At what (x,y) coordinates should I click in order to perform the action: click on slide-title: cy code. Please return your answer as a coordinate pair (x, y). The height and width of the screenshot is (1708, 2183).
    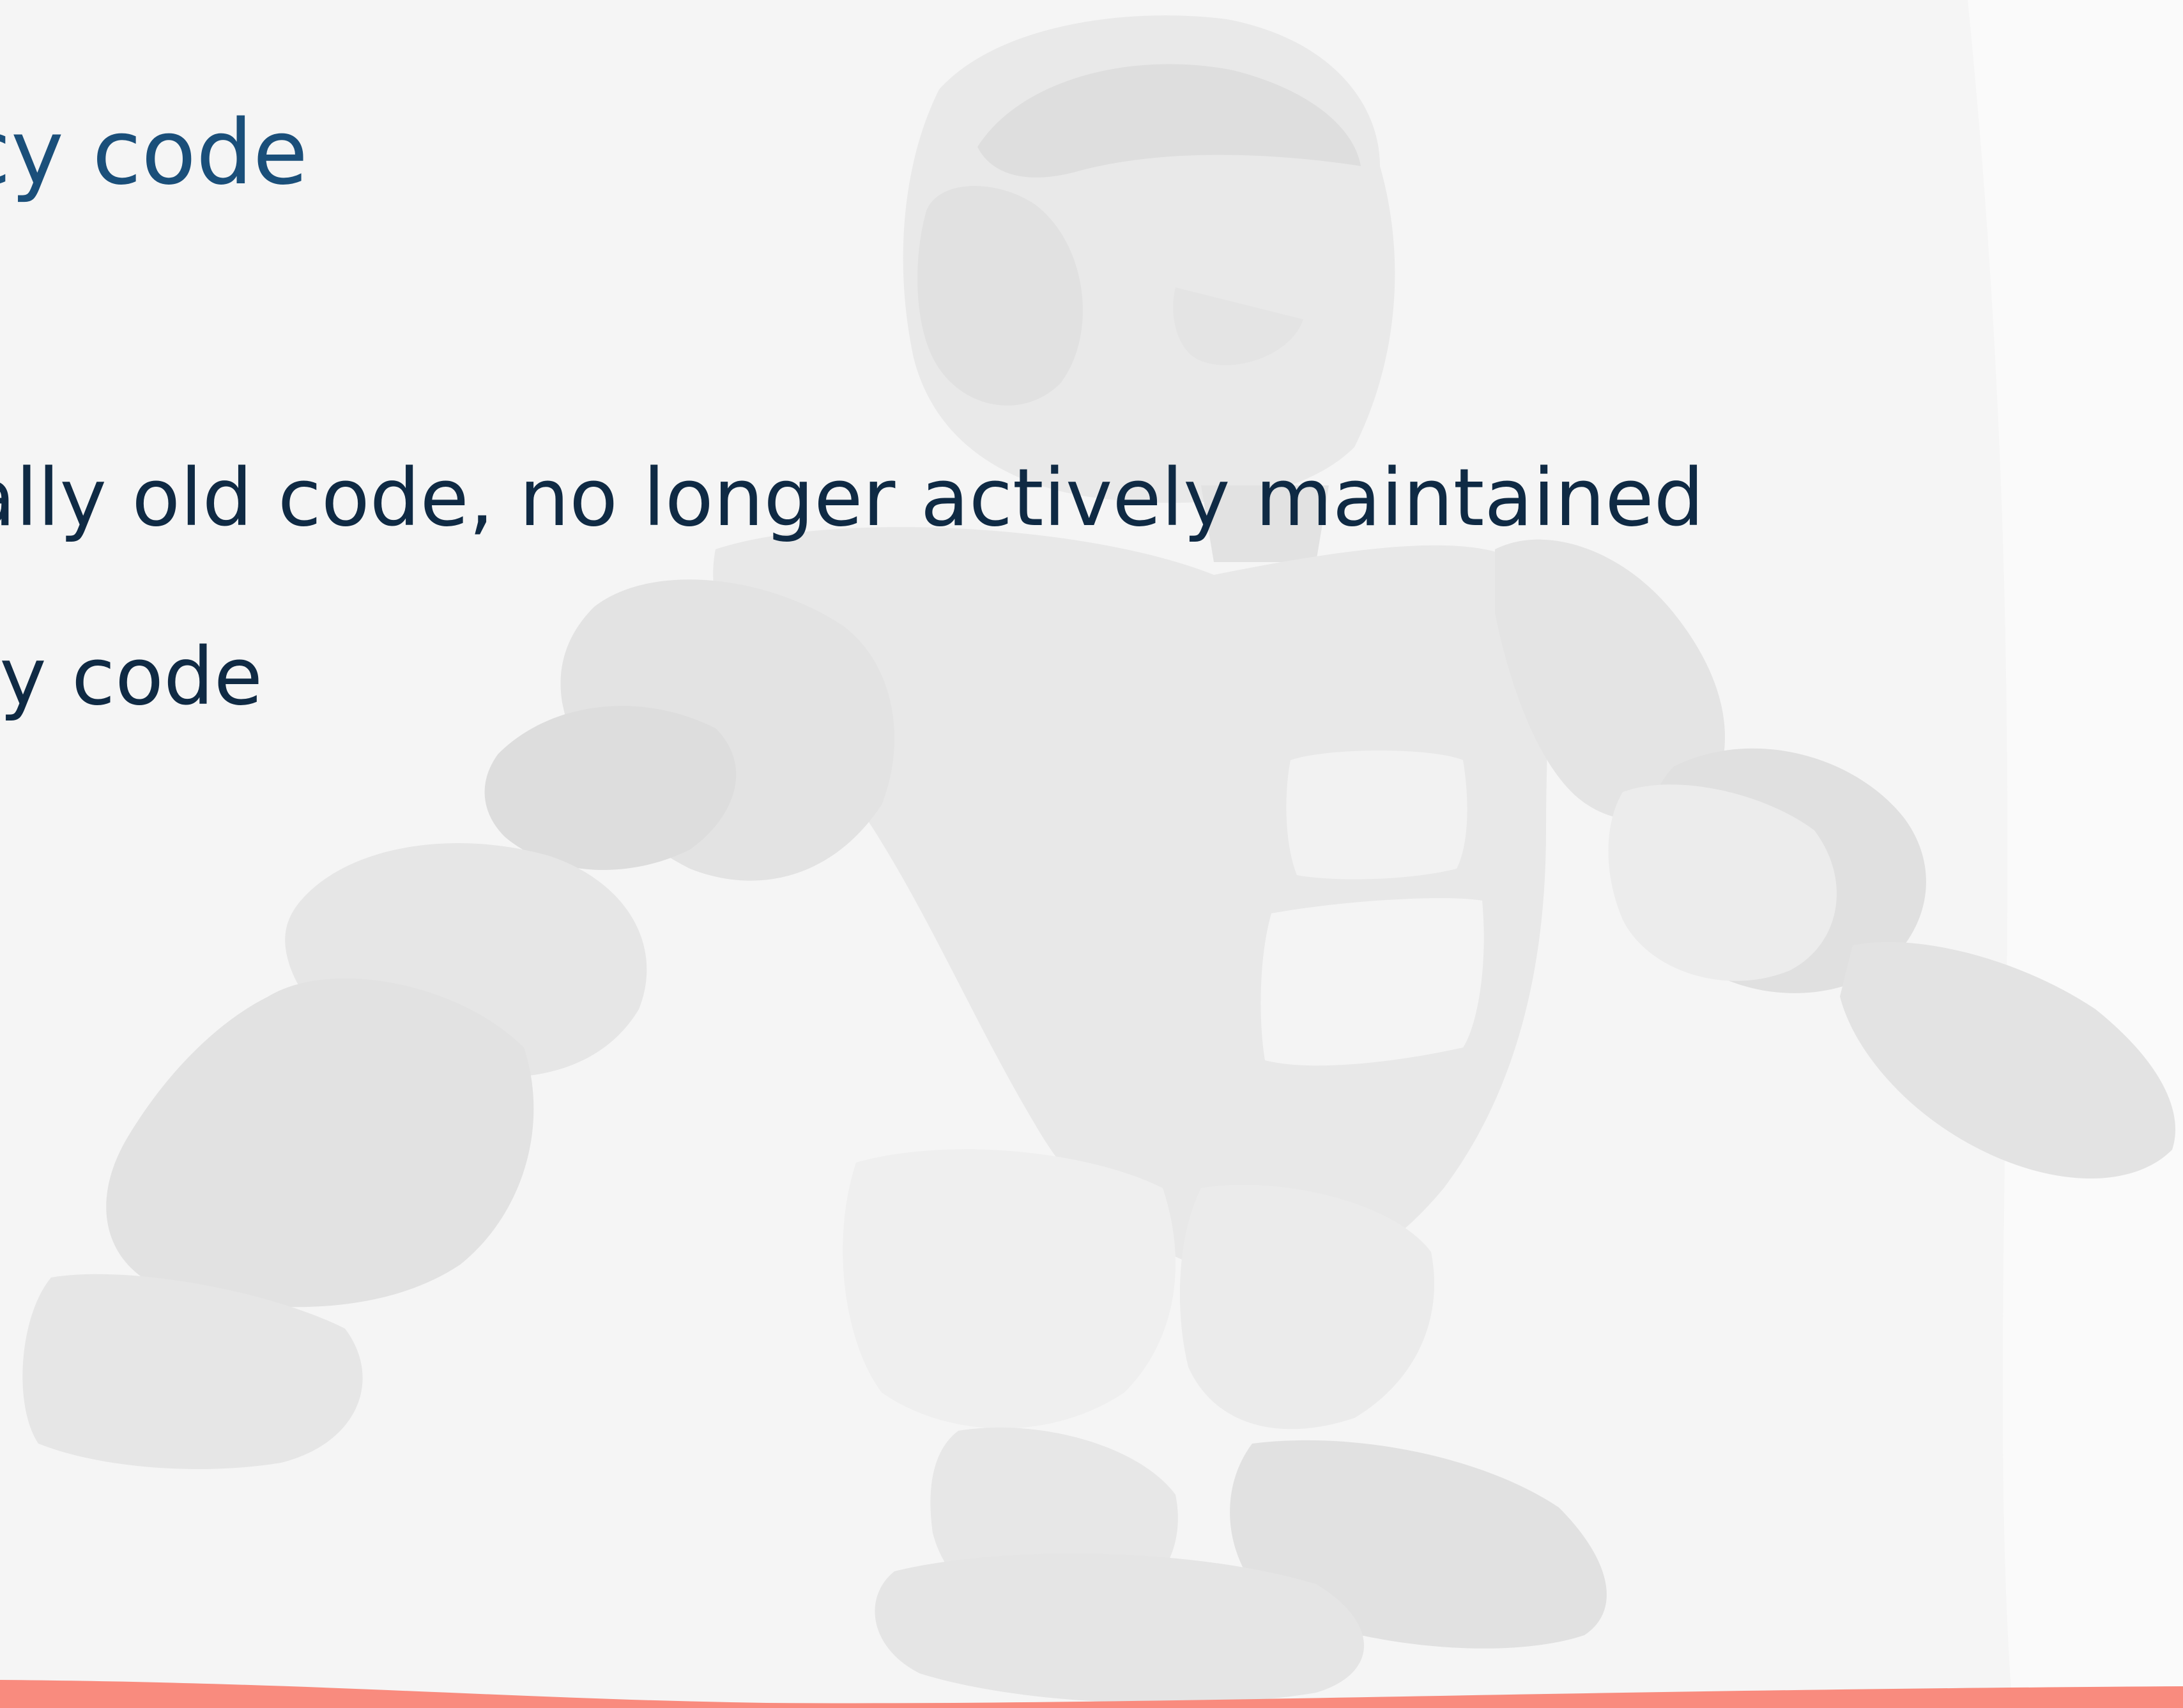
    Looking at the image, I should click on (154, 153).